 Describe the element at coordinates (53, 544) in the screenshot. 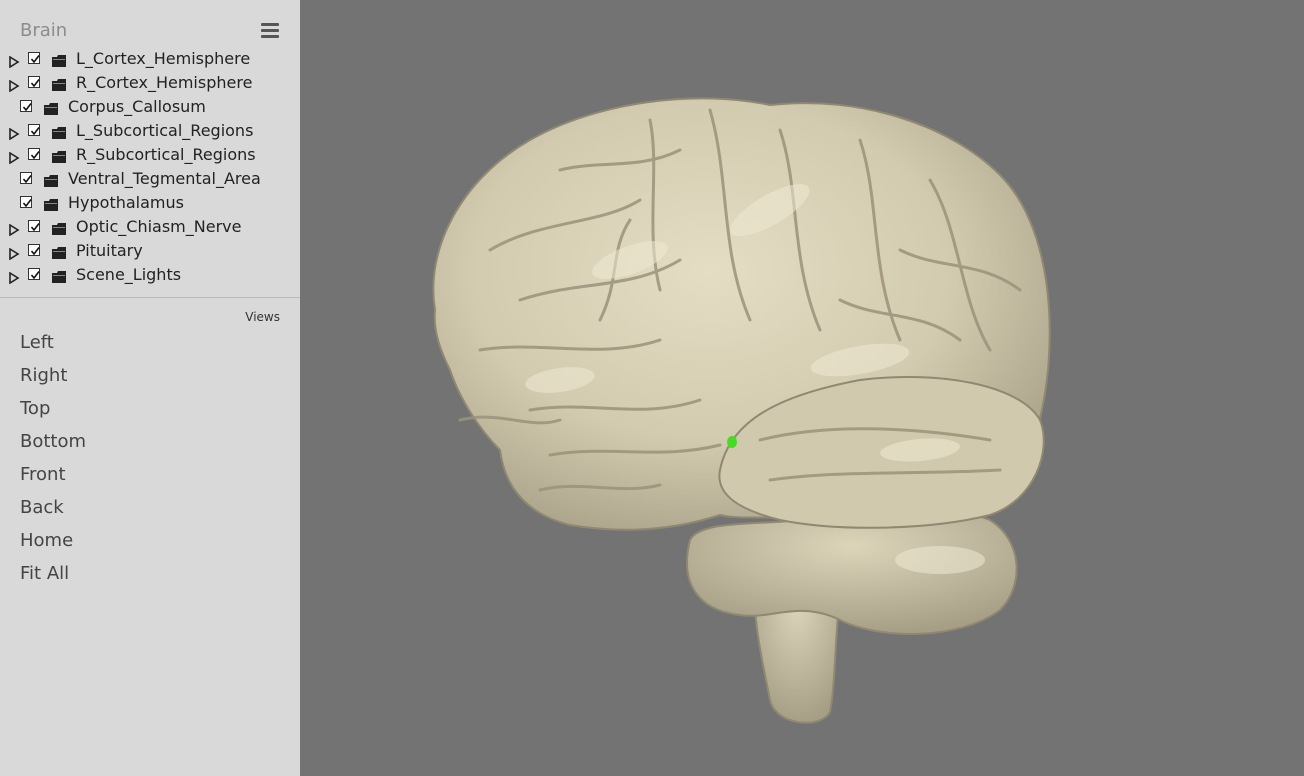

I see `view-home: Home` at that location.